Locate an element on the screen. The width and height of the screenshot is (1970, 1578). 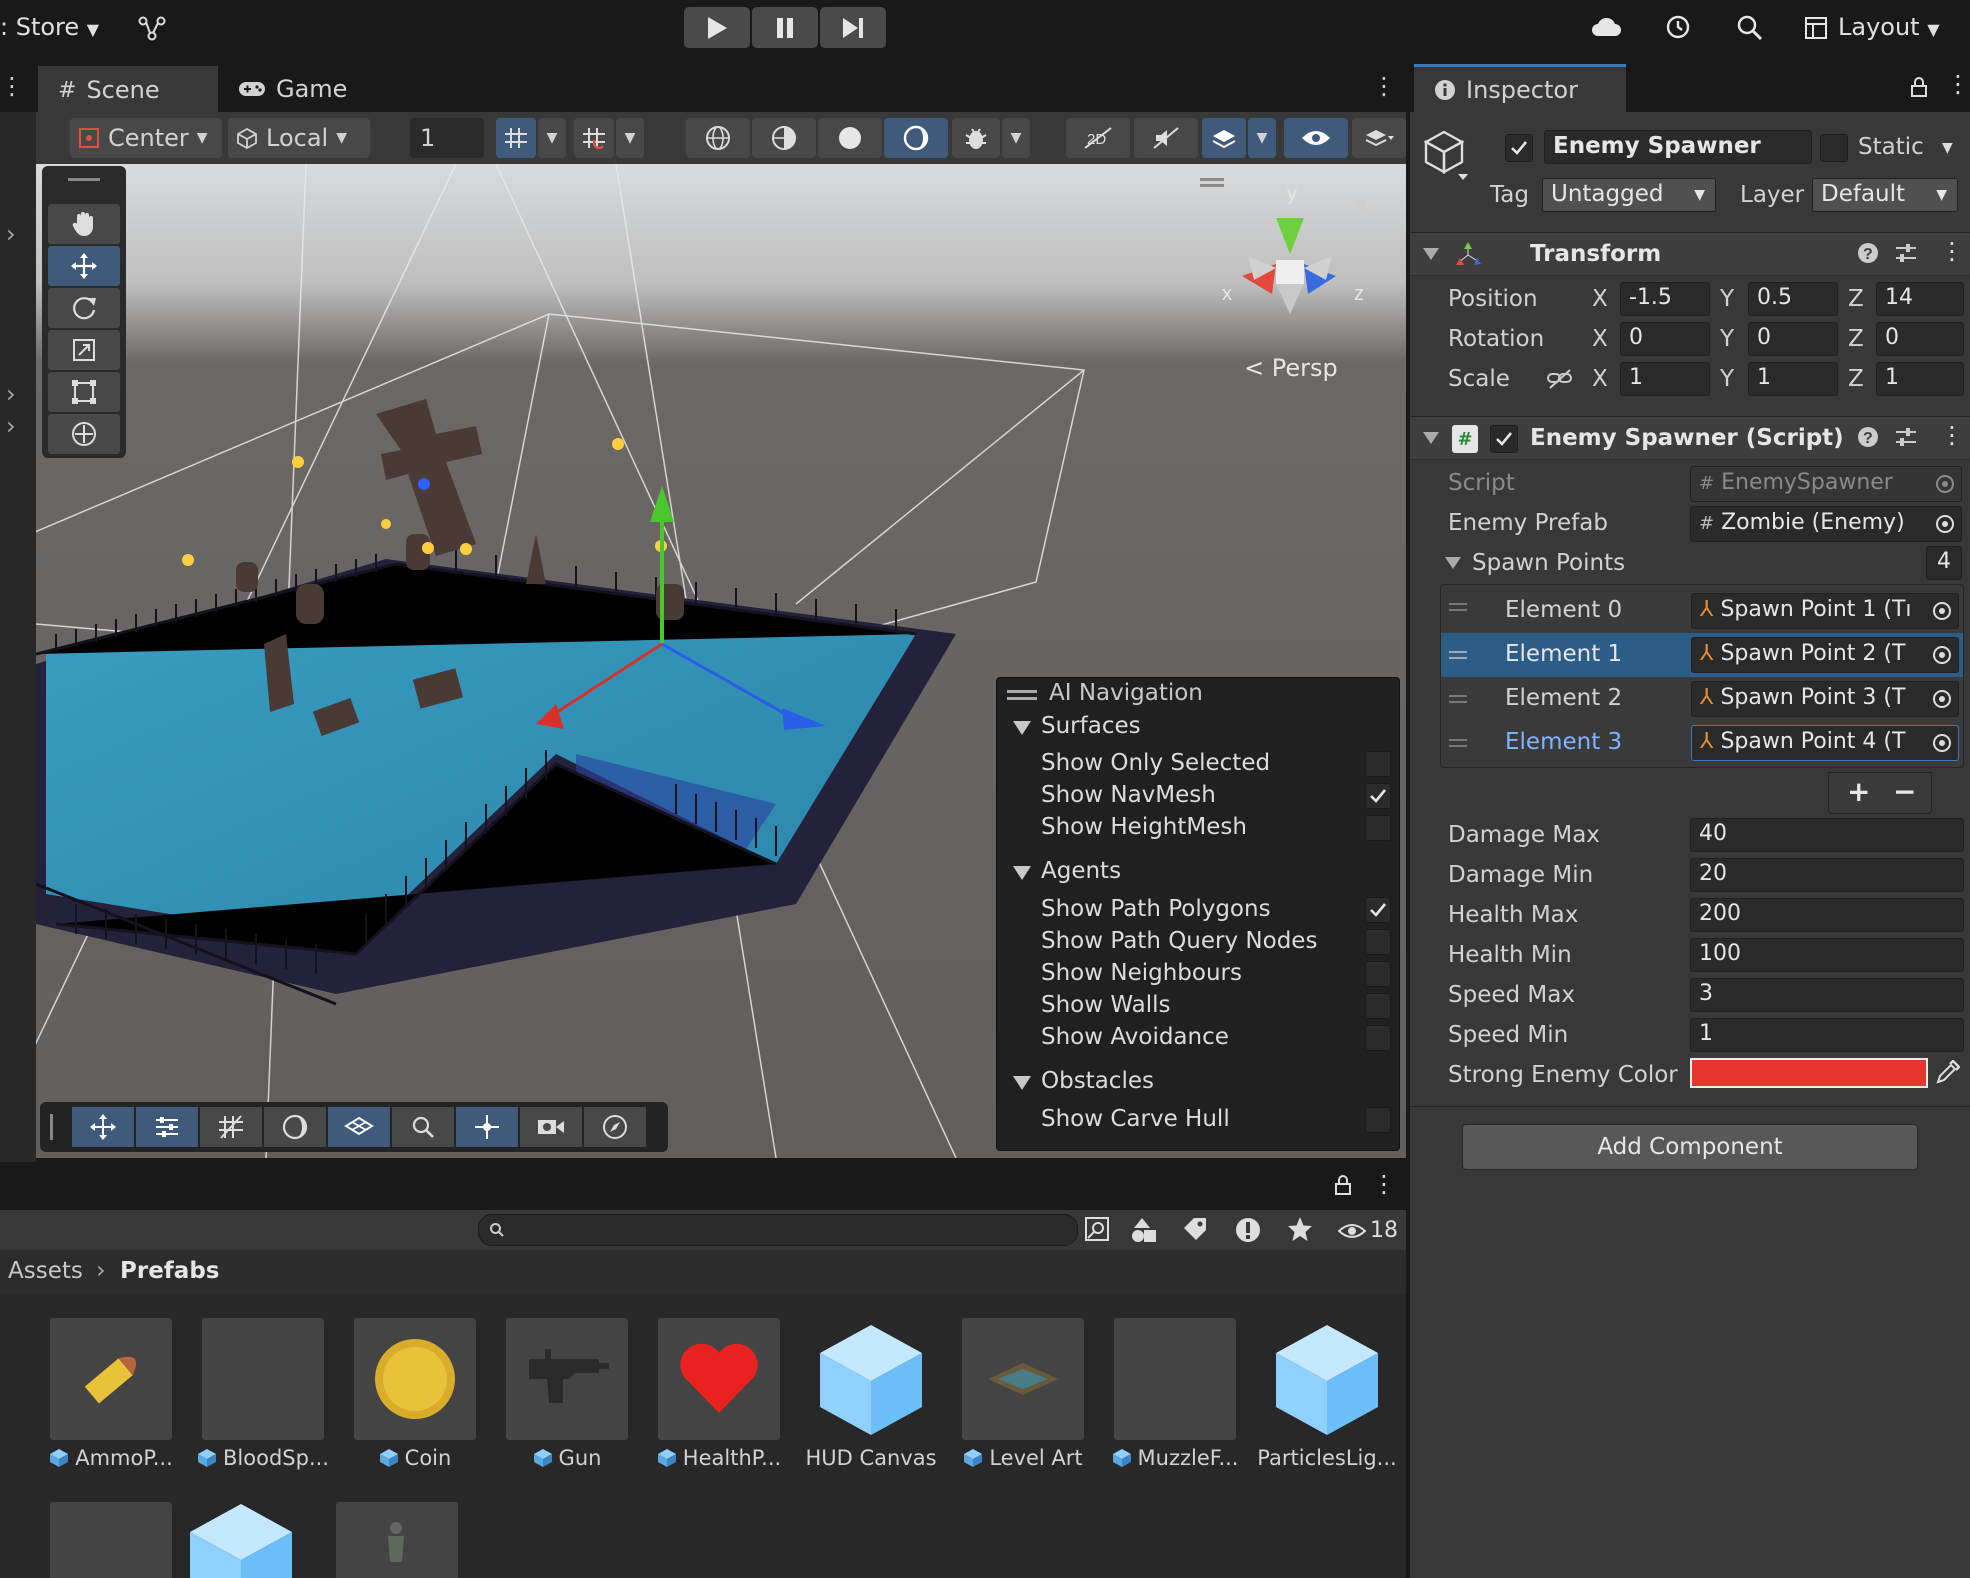
play-button is located at coordinates (717, 27).